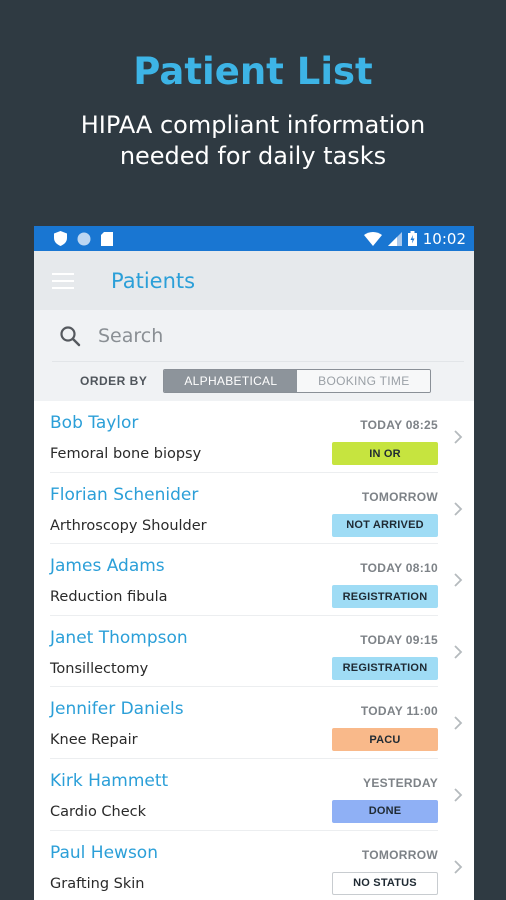 The image size is (506, 900). I want to click on shield-icon, so click(60, 238).